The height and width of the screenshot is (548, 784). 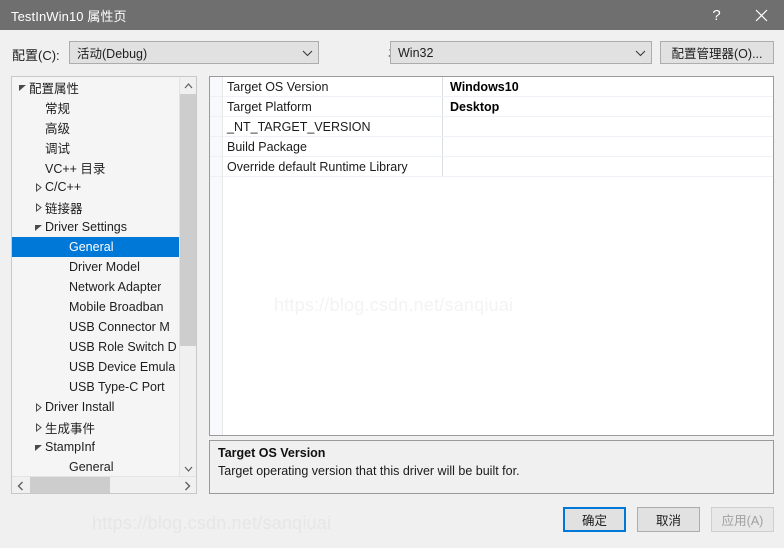 I want to click on scroll-down-icon, so click(x=188, y=468).